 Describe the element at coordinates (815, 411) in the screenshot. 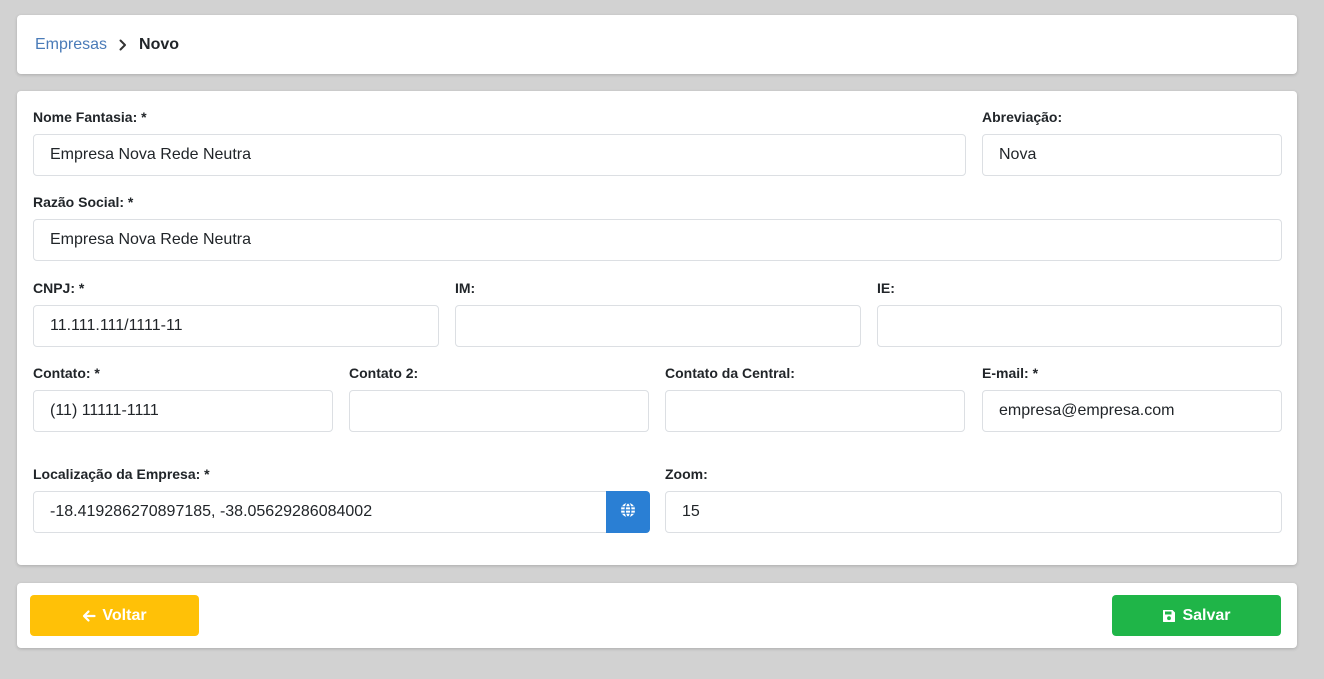

I see `contato-central-input` at that location.